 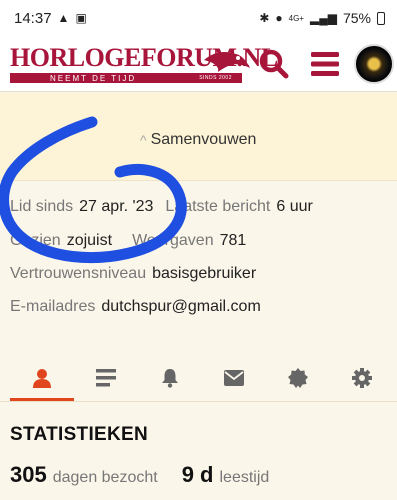 What do you see at coordinates (227, 62) in the screenshot?
I see `bird-logo-icon` at bounding box center [227, 62].